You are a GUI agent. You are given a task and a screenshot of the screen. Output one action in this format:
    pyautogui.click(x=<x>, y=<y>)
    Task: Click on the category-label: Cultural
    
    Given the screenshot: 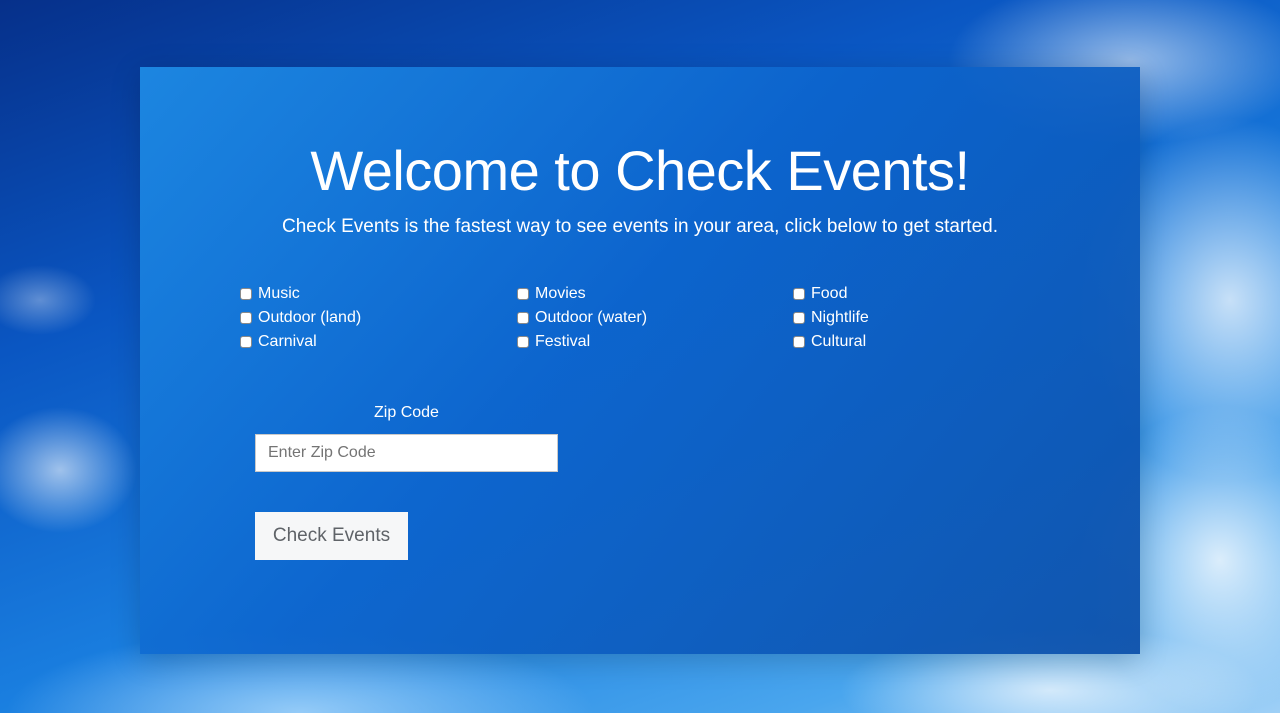 What is the action you would take?
    pyautogui.click(x=839, y=341)
    